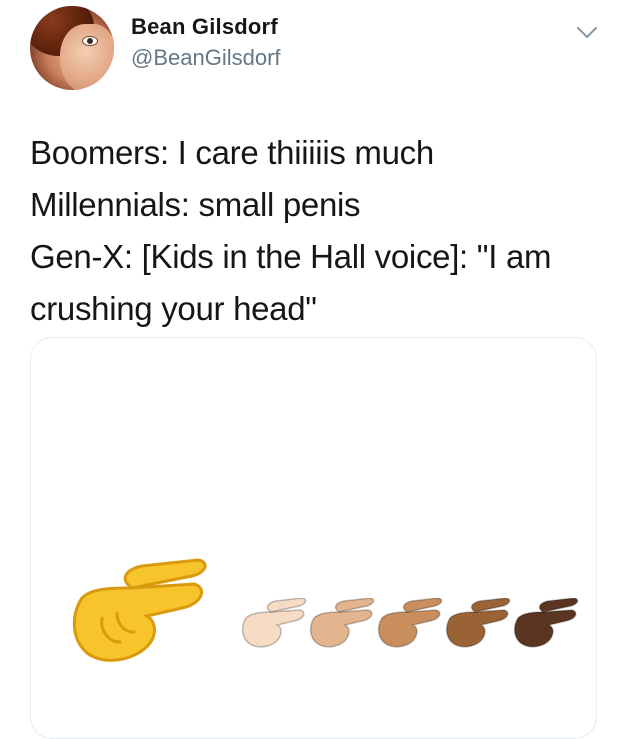 The height and width of the screenshot is (739, 624). I want to click on avatar-eye, so click(90, 41).